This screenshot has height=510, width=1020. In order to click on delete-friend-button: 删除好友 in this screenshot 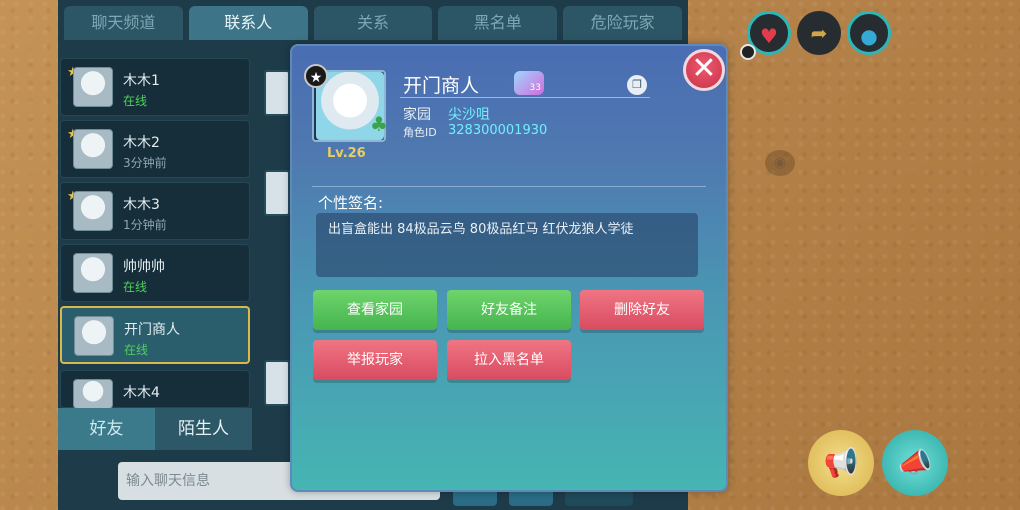, I will do `click(642, 310)`.